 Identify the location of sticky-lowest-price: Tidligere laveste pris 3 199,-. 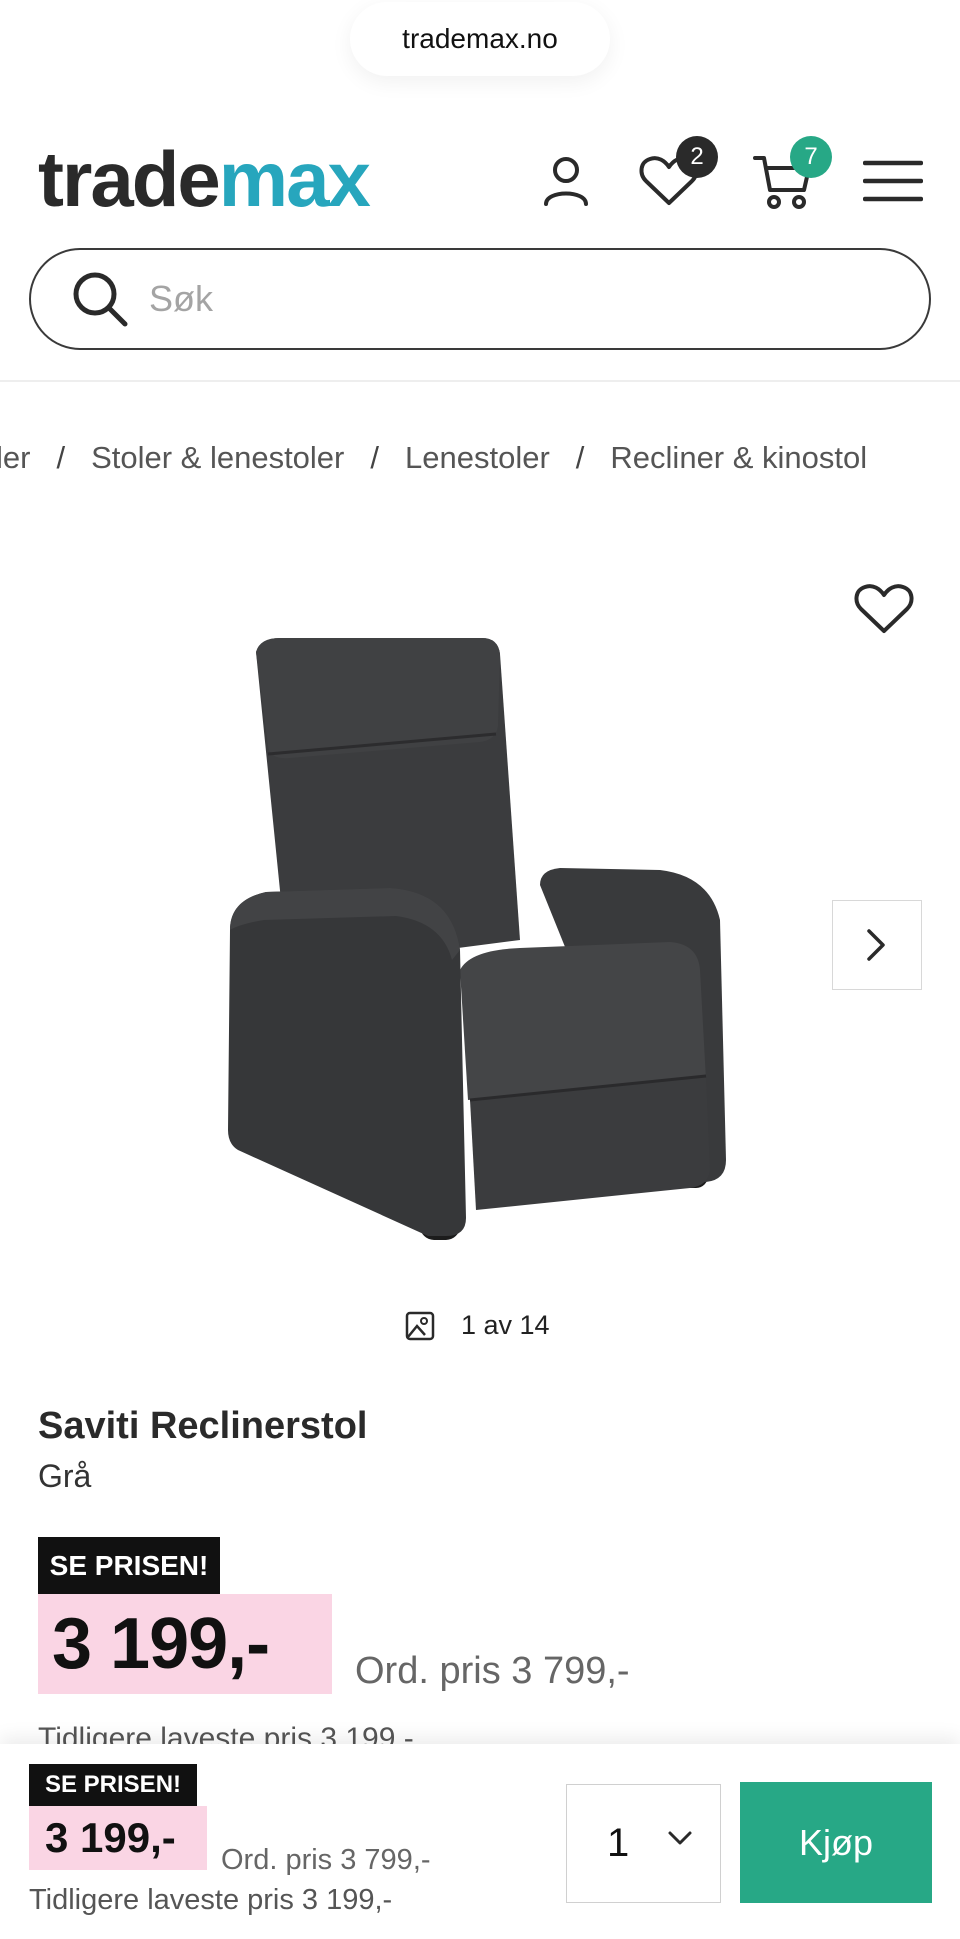
(211, 1900).